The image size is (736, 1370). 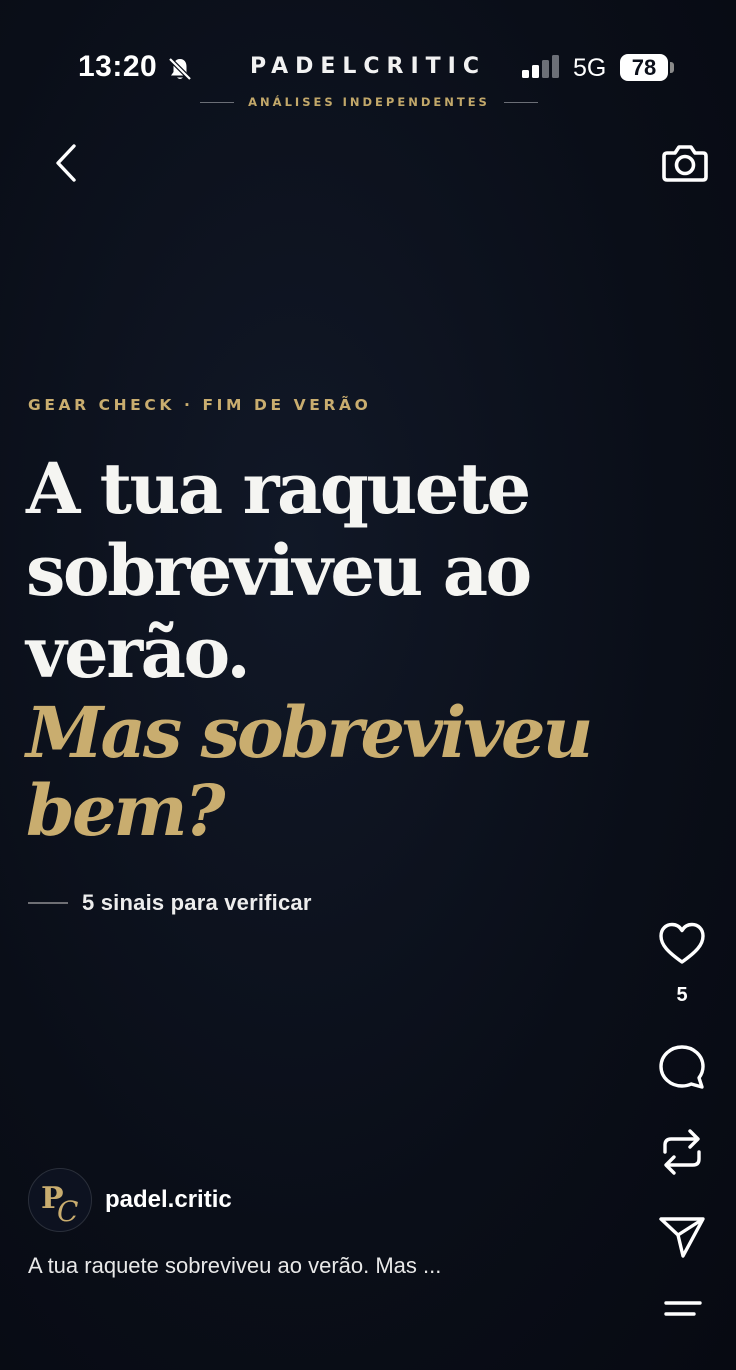 I want to click on battery-indicator: 78, so click(x=644, y=67).